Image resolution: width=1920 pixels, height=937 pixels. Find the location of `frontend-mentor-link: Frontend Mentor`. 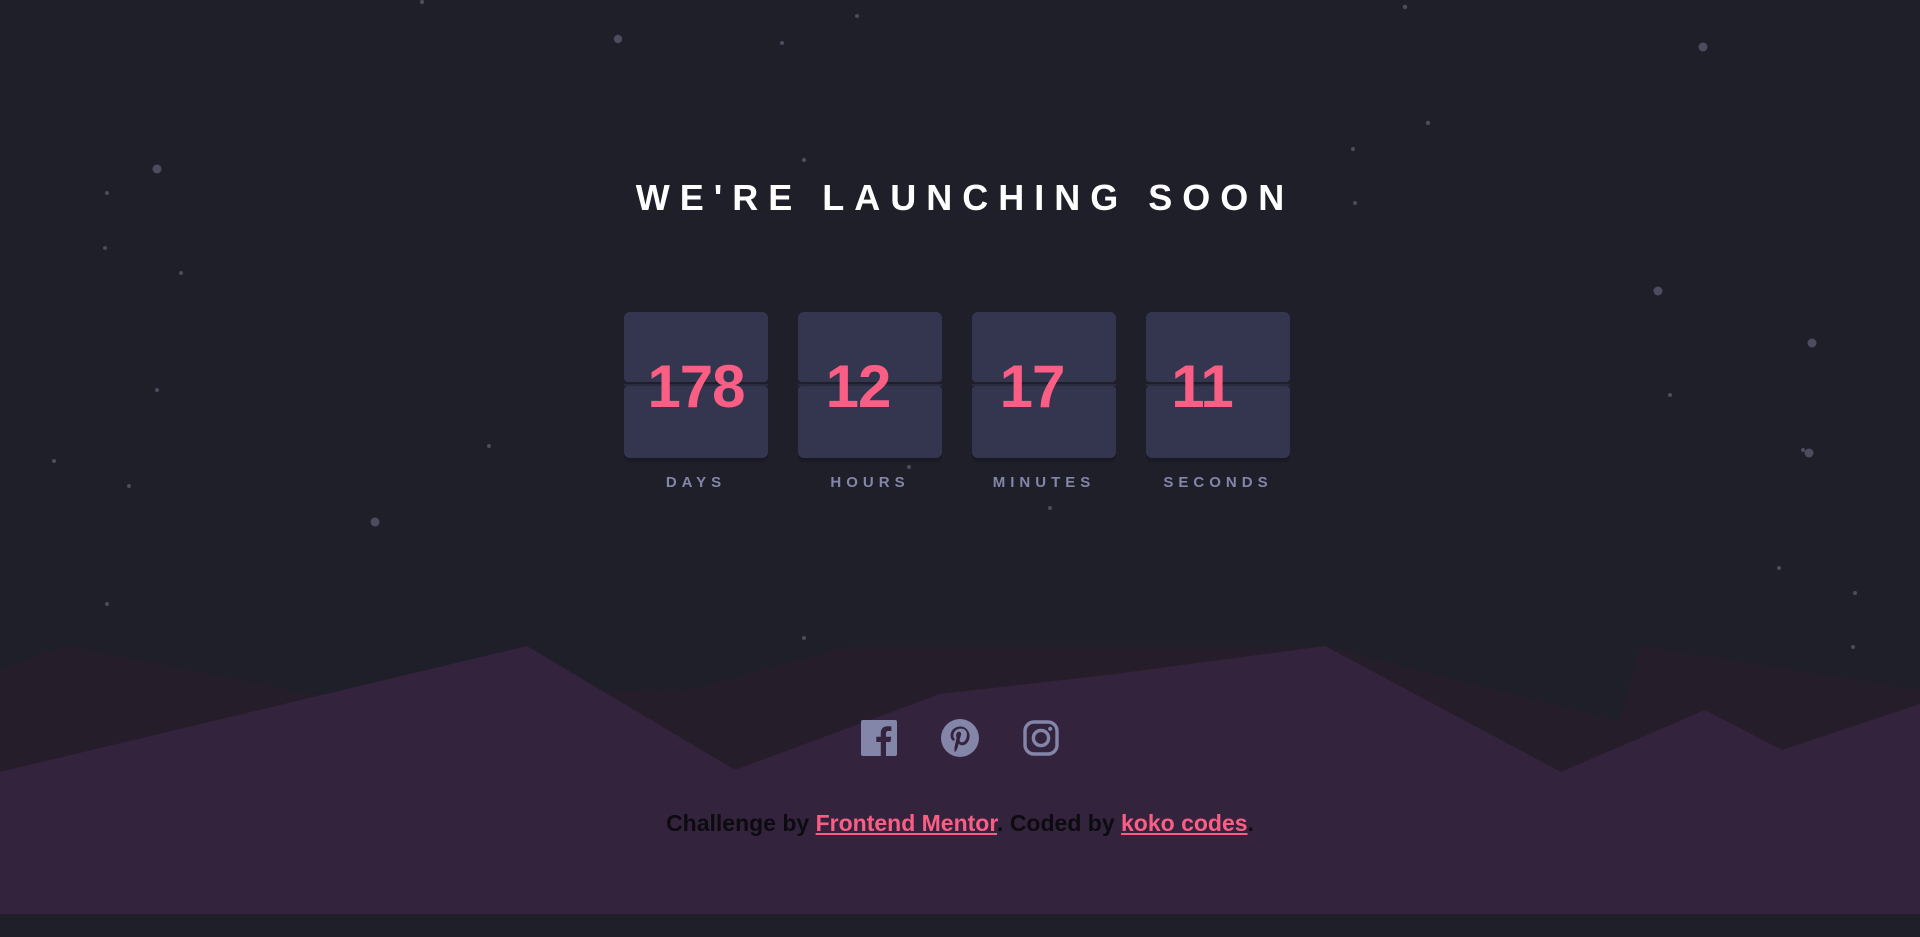

frontend-mentor-link: Frontend Mentor is located at coordinates (906, 823).